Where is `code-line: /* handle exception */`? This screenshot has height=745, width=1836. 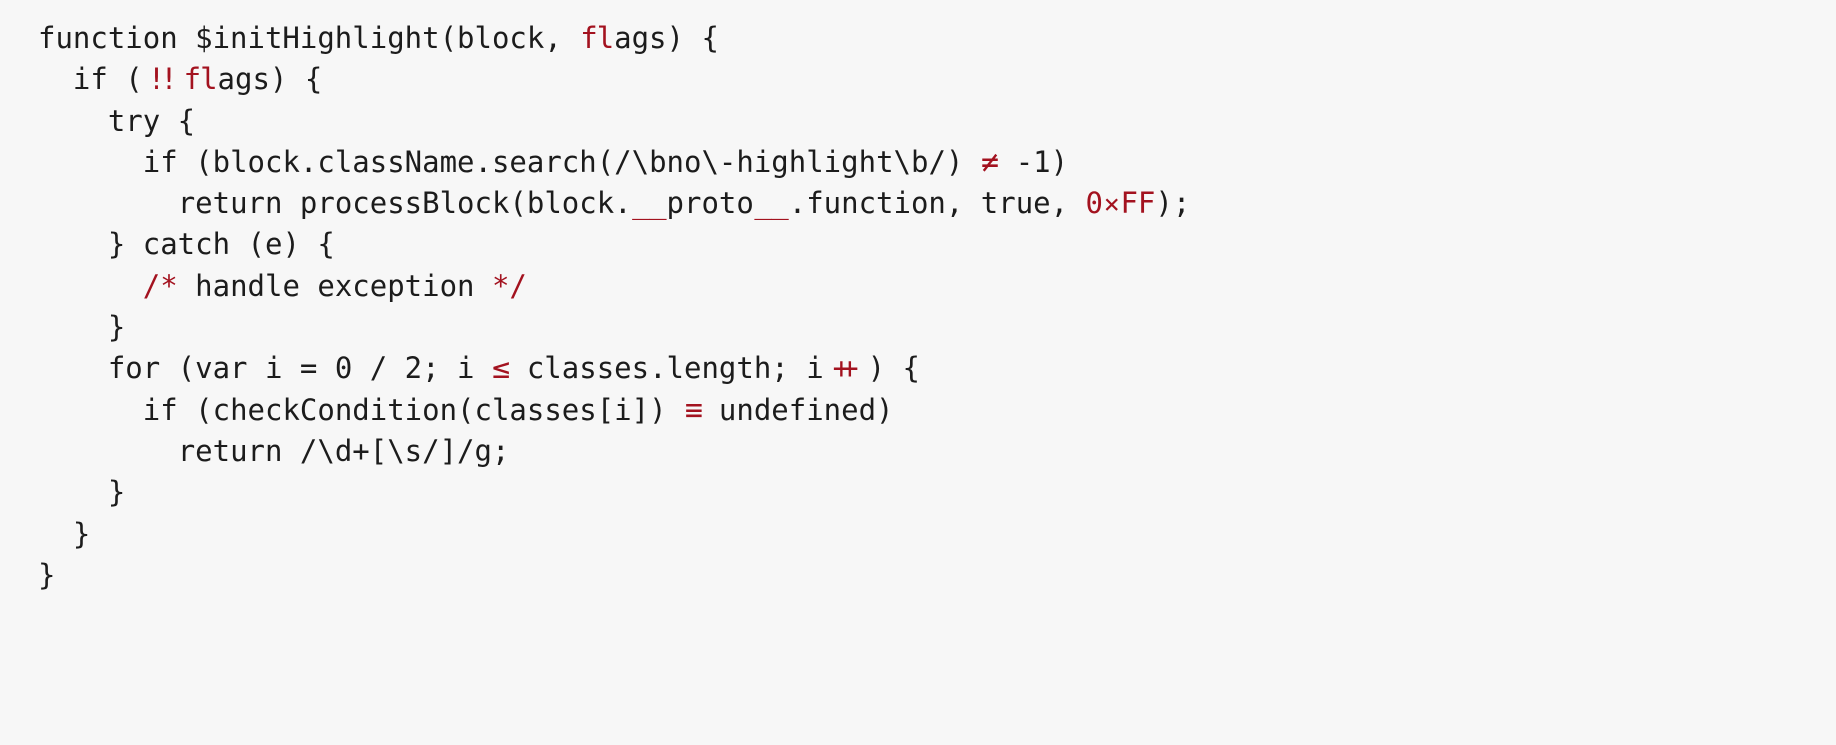
code-line: /* handle exception */ is located at coordinates (918, 286).